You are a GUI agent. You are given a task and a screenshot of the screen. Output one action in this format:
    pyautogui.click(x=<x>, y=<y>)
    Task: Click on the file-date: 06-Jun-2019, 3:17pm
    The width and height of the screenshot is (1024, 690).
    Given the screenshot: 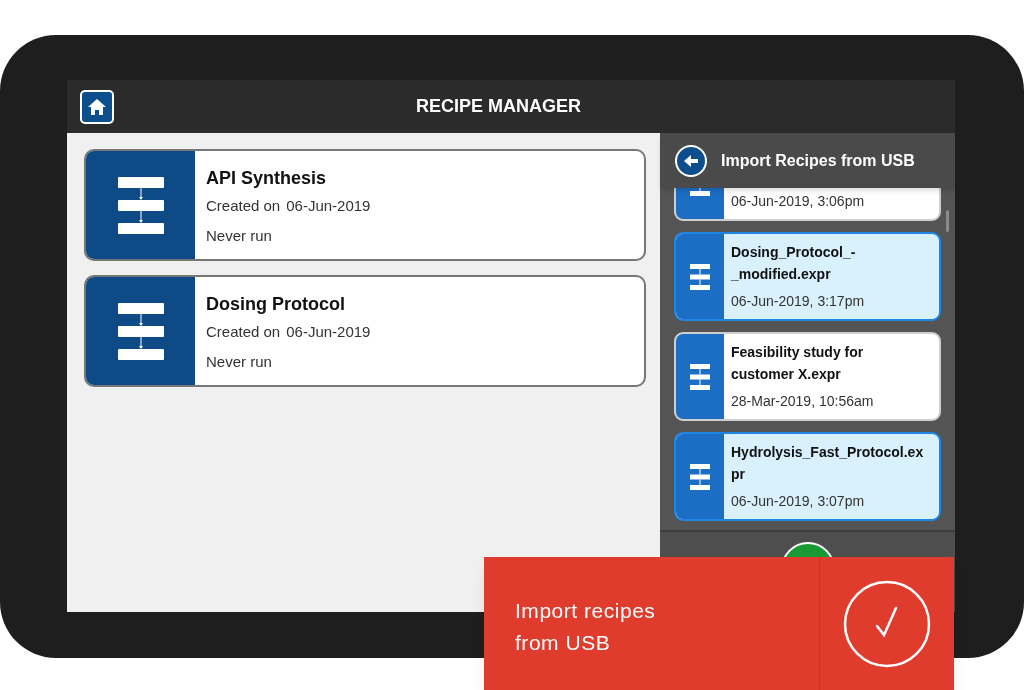 What is the action you would take?
    pyautogui.click(x=798, y=301)
    